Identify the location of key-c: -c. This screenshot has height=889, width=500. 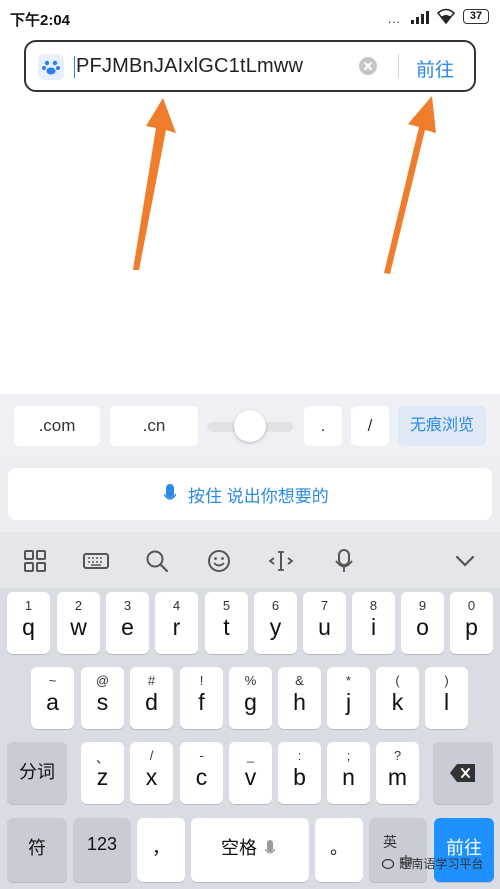
(201, 773).